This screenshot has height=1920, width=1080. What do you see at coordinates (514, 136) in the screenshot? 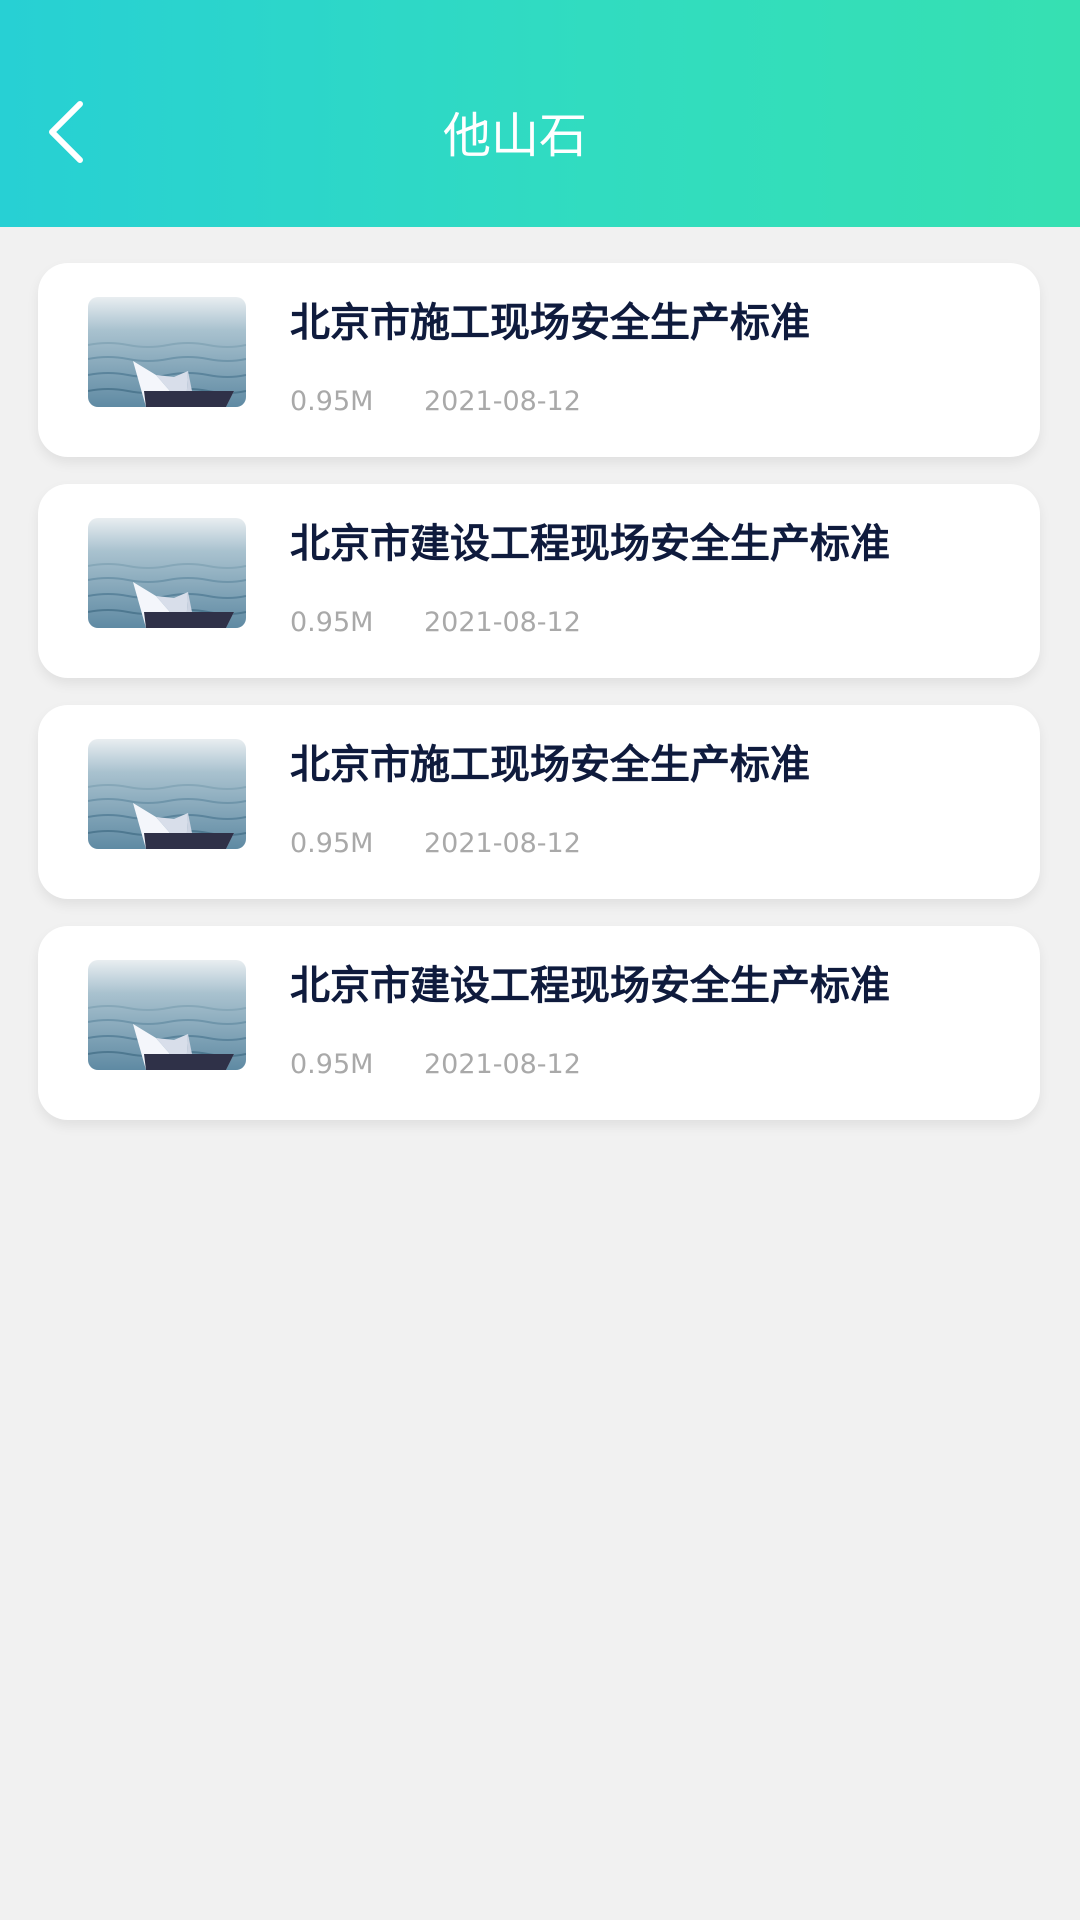
I see `page-title: 他山石` at bounding box center [514, 136].